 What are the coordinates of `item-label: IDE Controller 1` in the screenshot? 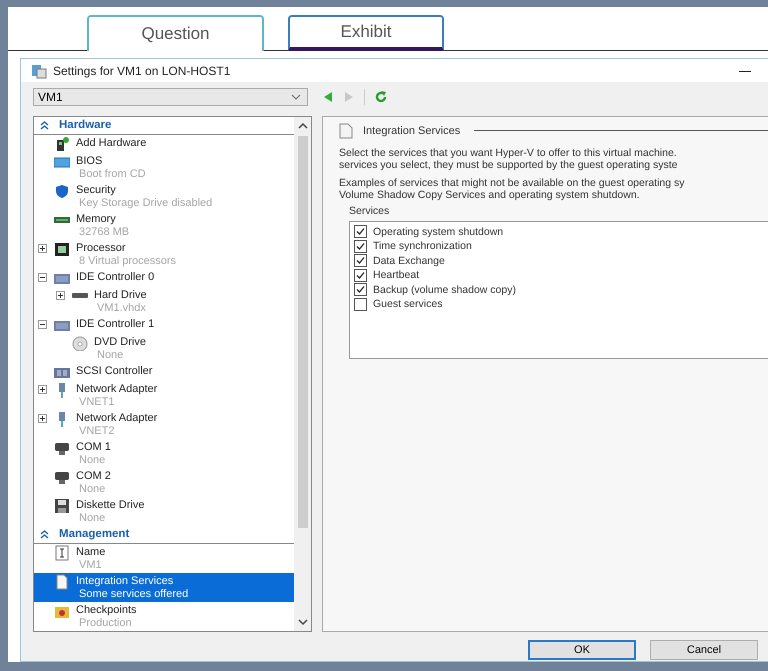 It's located at (115, 323).